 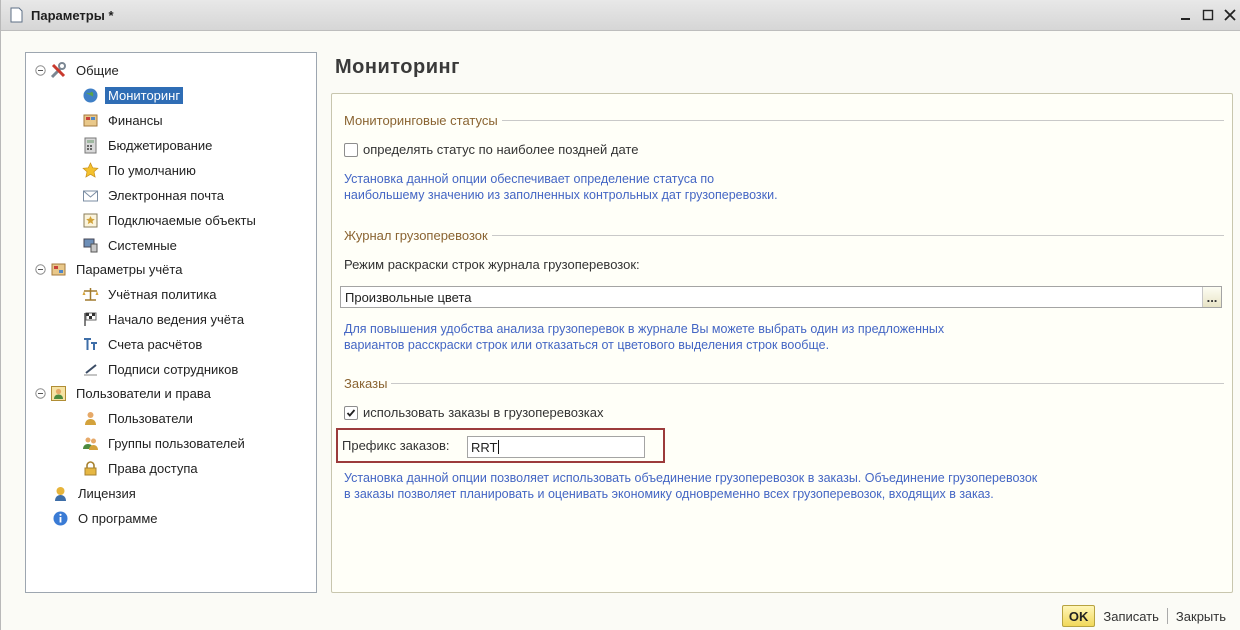 I want to click on nav-item-finance: Финансы, so click(x=124, y=120).